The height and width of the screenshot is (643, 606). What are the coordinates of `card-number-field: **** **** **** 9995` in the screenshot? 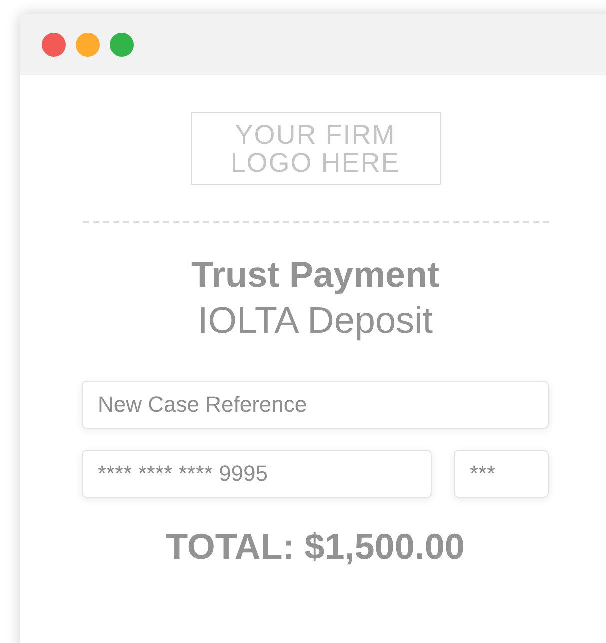 It's located at (257, 474).